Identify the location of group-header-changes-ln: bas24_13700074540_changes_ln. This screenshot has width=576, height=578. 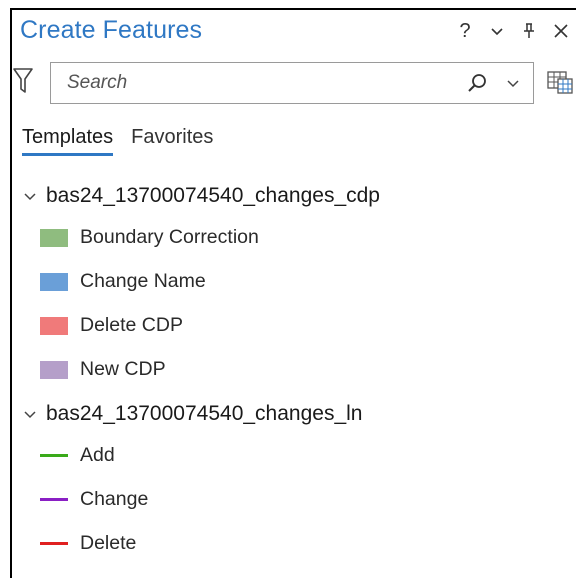
(192, 414).